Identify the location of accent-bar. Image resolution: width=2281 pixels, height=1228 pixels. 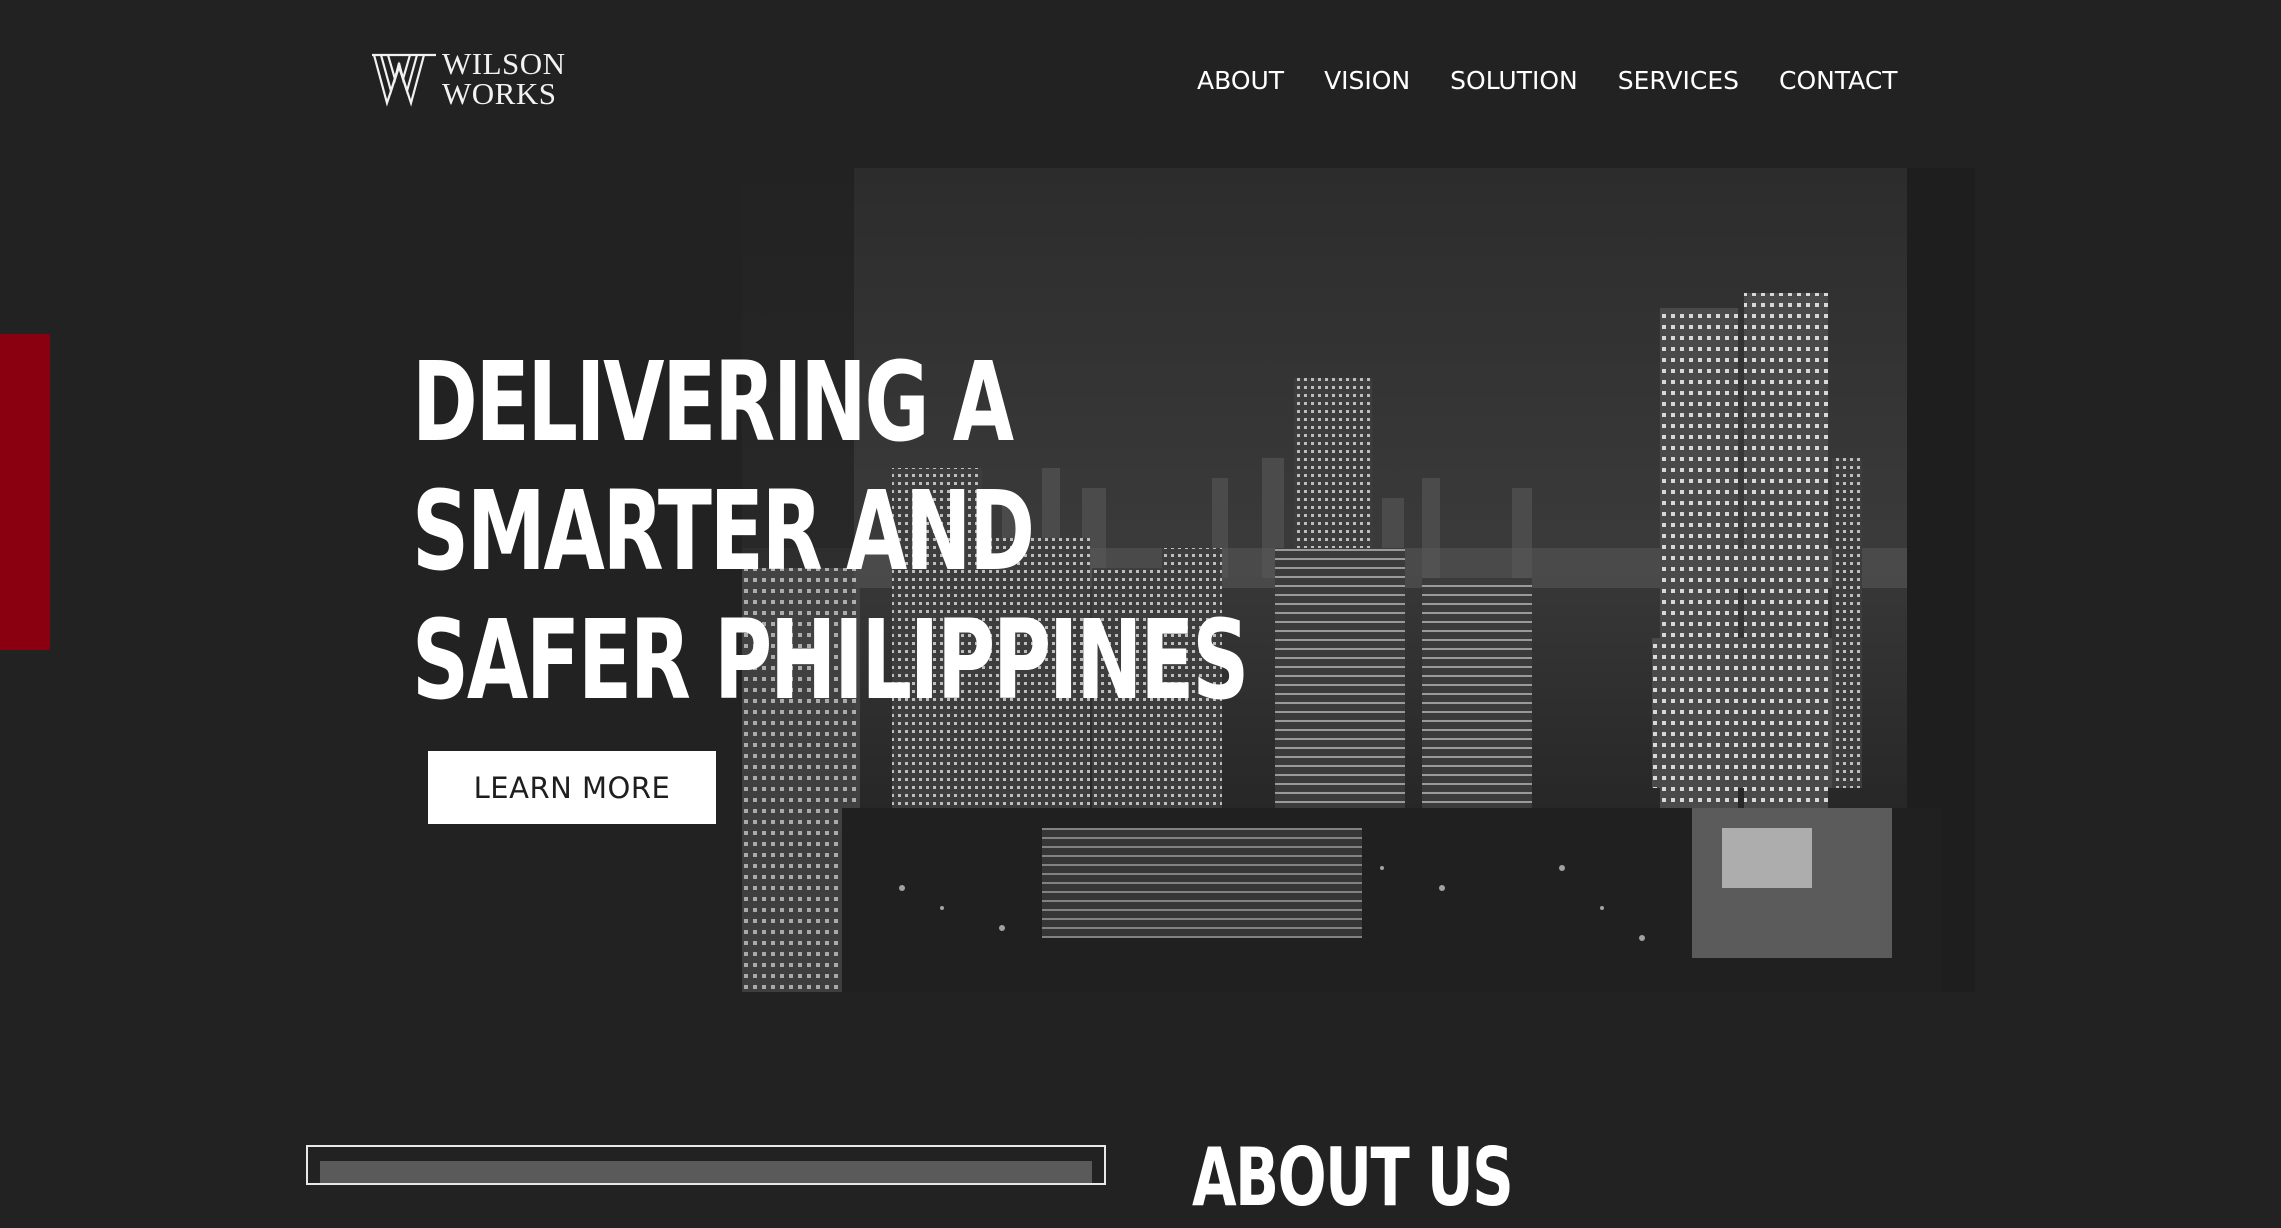
(25, 492).